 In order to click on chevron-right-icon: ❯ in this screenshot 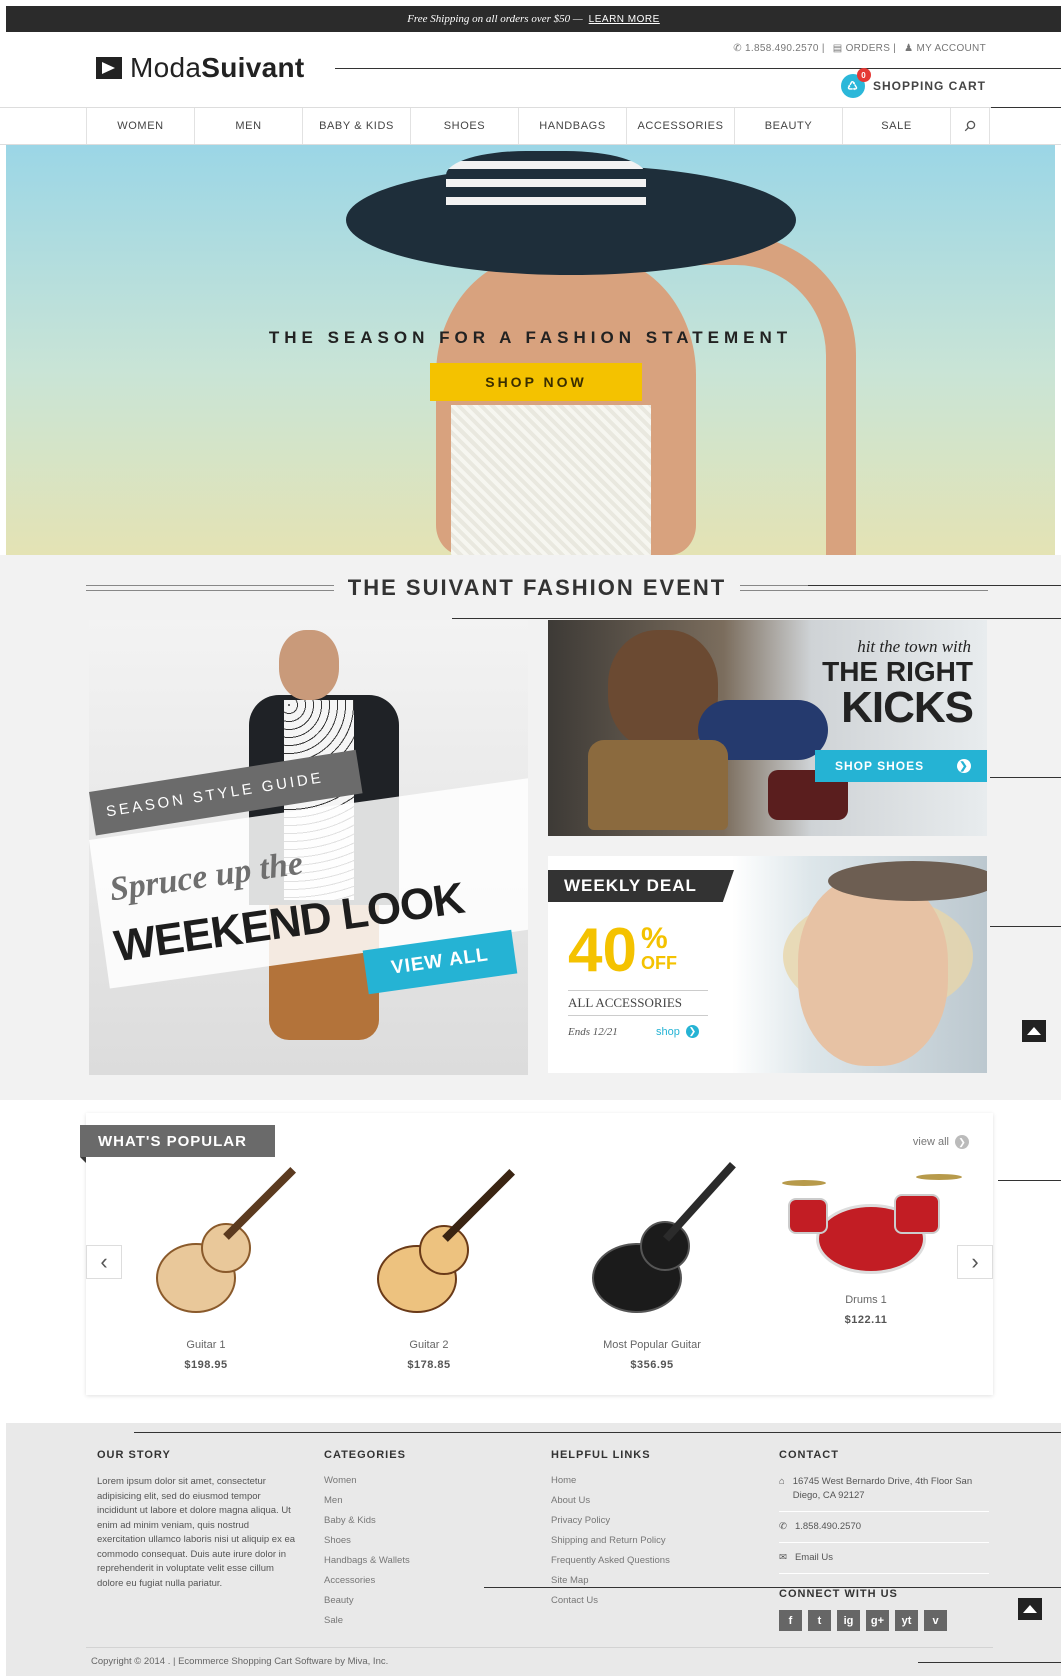, I will do `click(692, 1031)`.